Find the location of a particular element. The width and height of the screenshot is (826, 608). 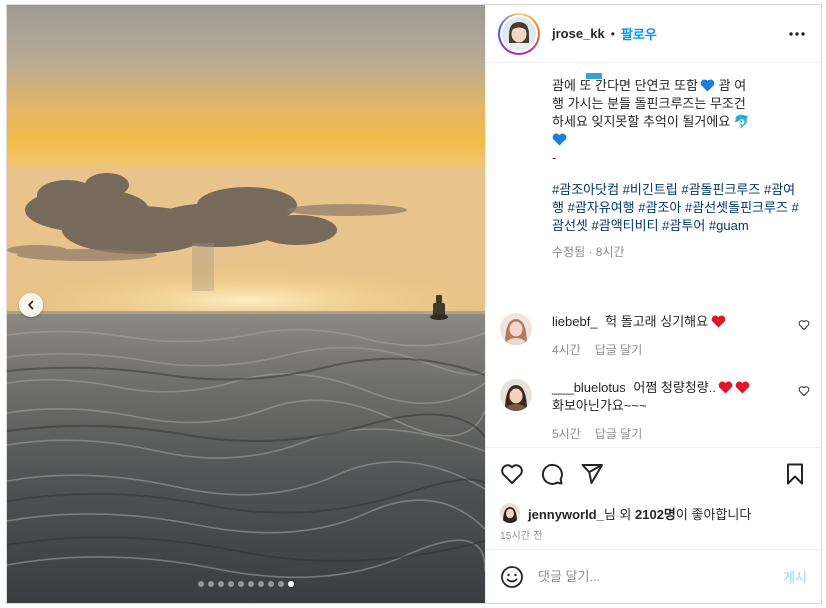

liker-username: jennyworld_ is located at coordinates (566, 514).